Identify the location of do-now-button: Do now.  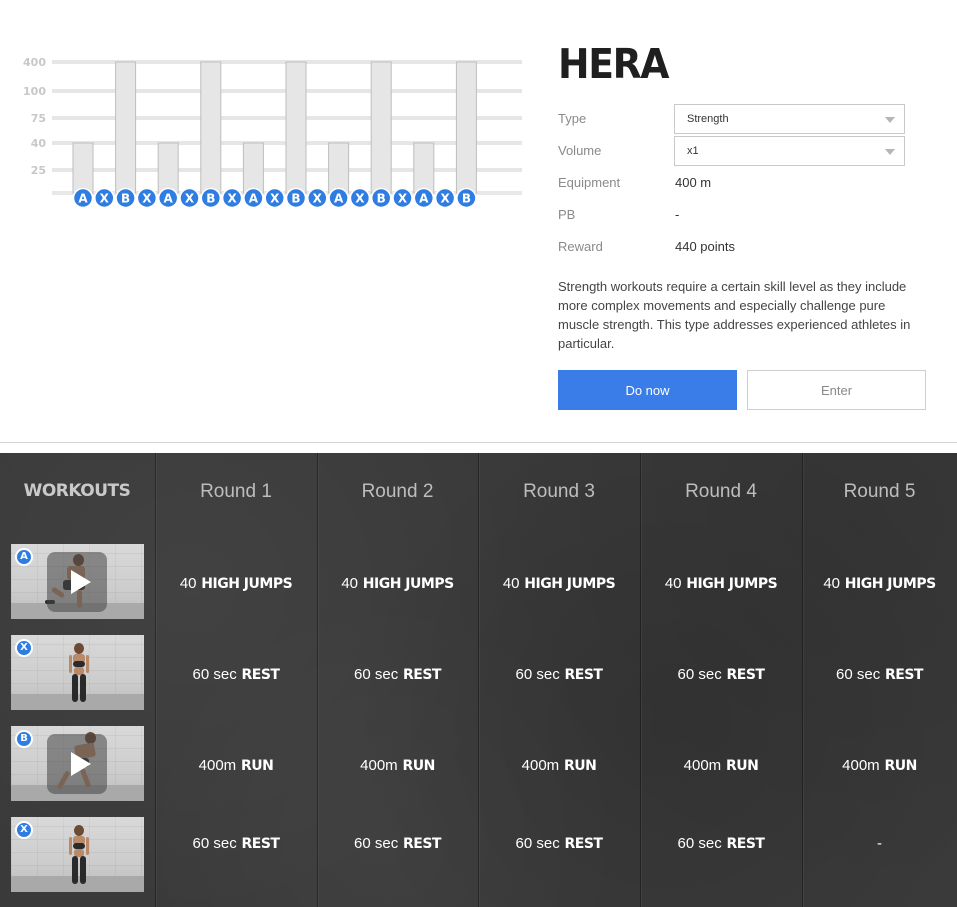
(647, 390).